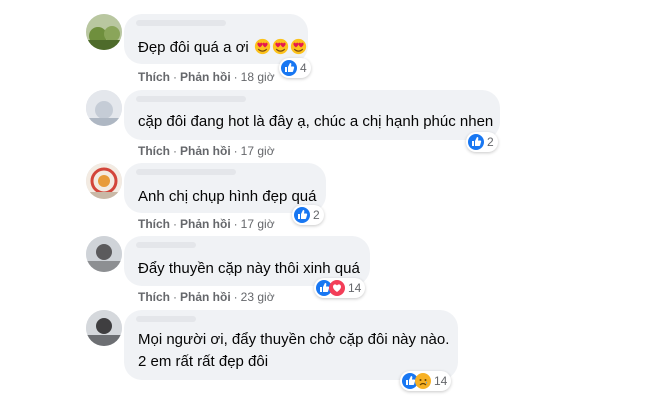 This screenshot has height=401, width=661. I want to click on comment-text: 2 em rất rất đẹp đôi, so click(203, 361).